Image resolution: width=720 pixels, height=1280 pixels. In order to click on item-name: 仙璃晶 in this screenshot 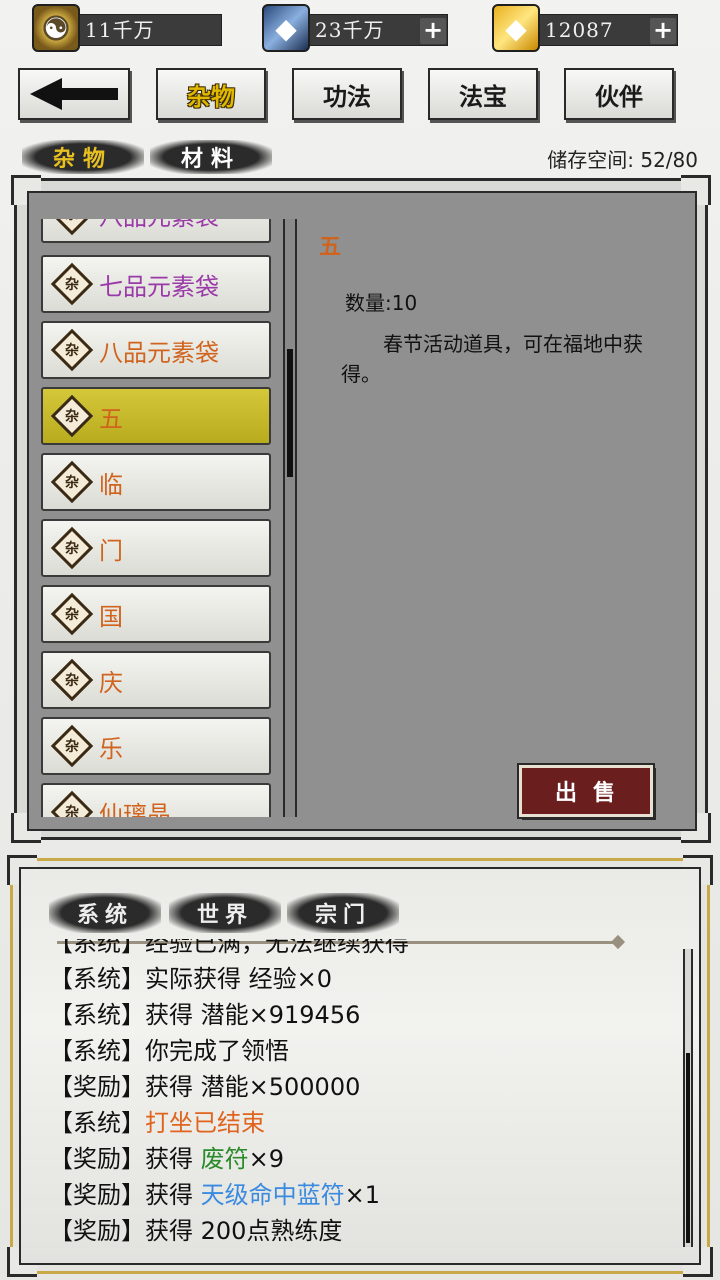, I will do `click(135, 809)`.